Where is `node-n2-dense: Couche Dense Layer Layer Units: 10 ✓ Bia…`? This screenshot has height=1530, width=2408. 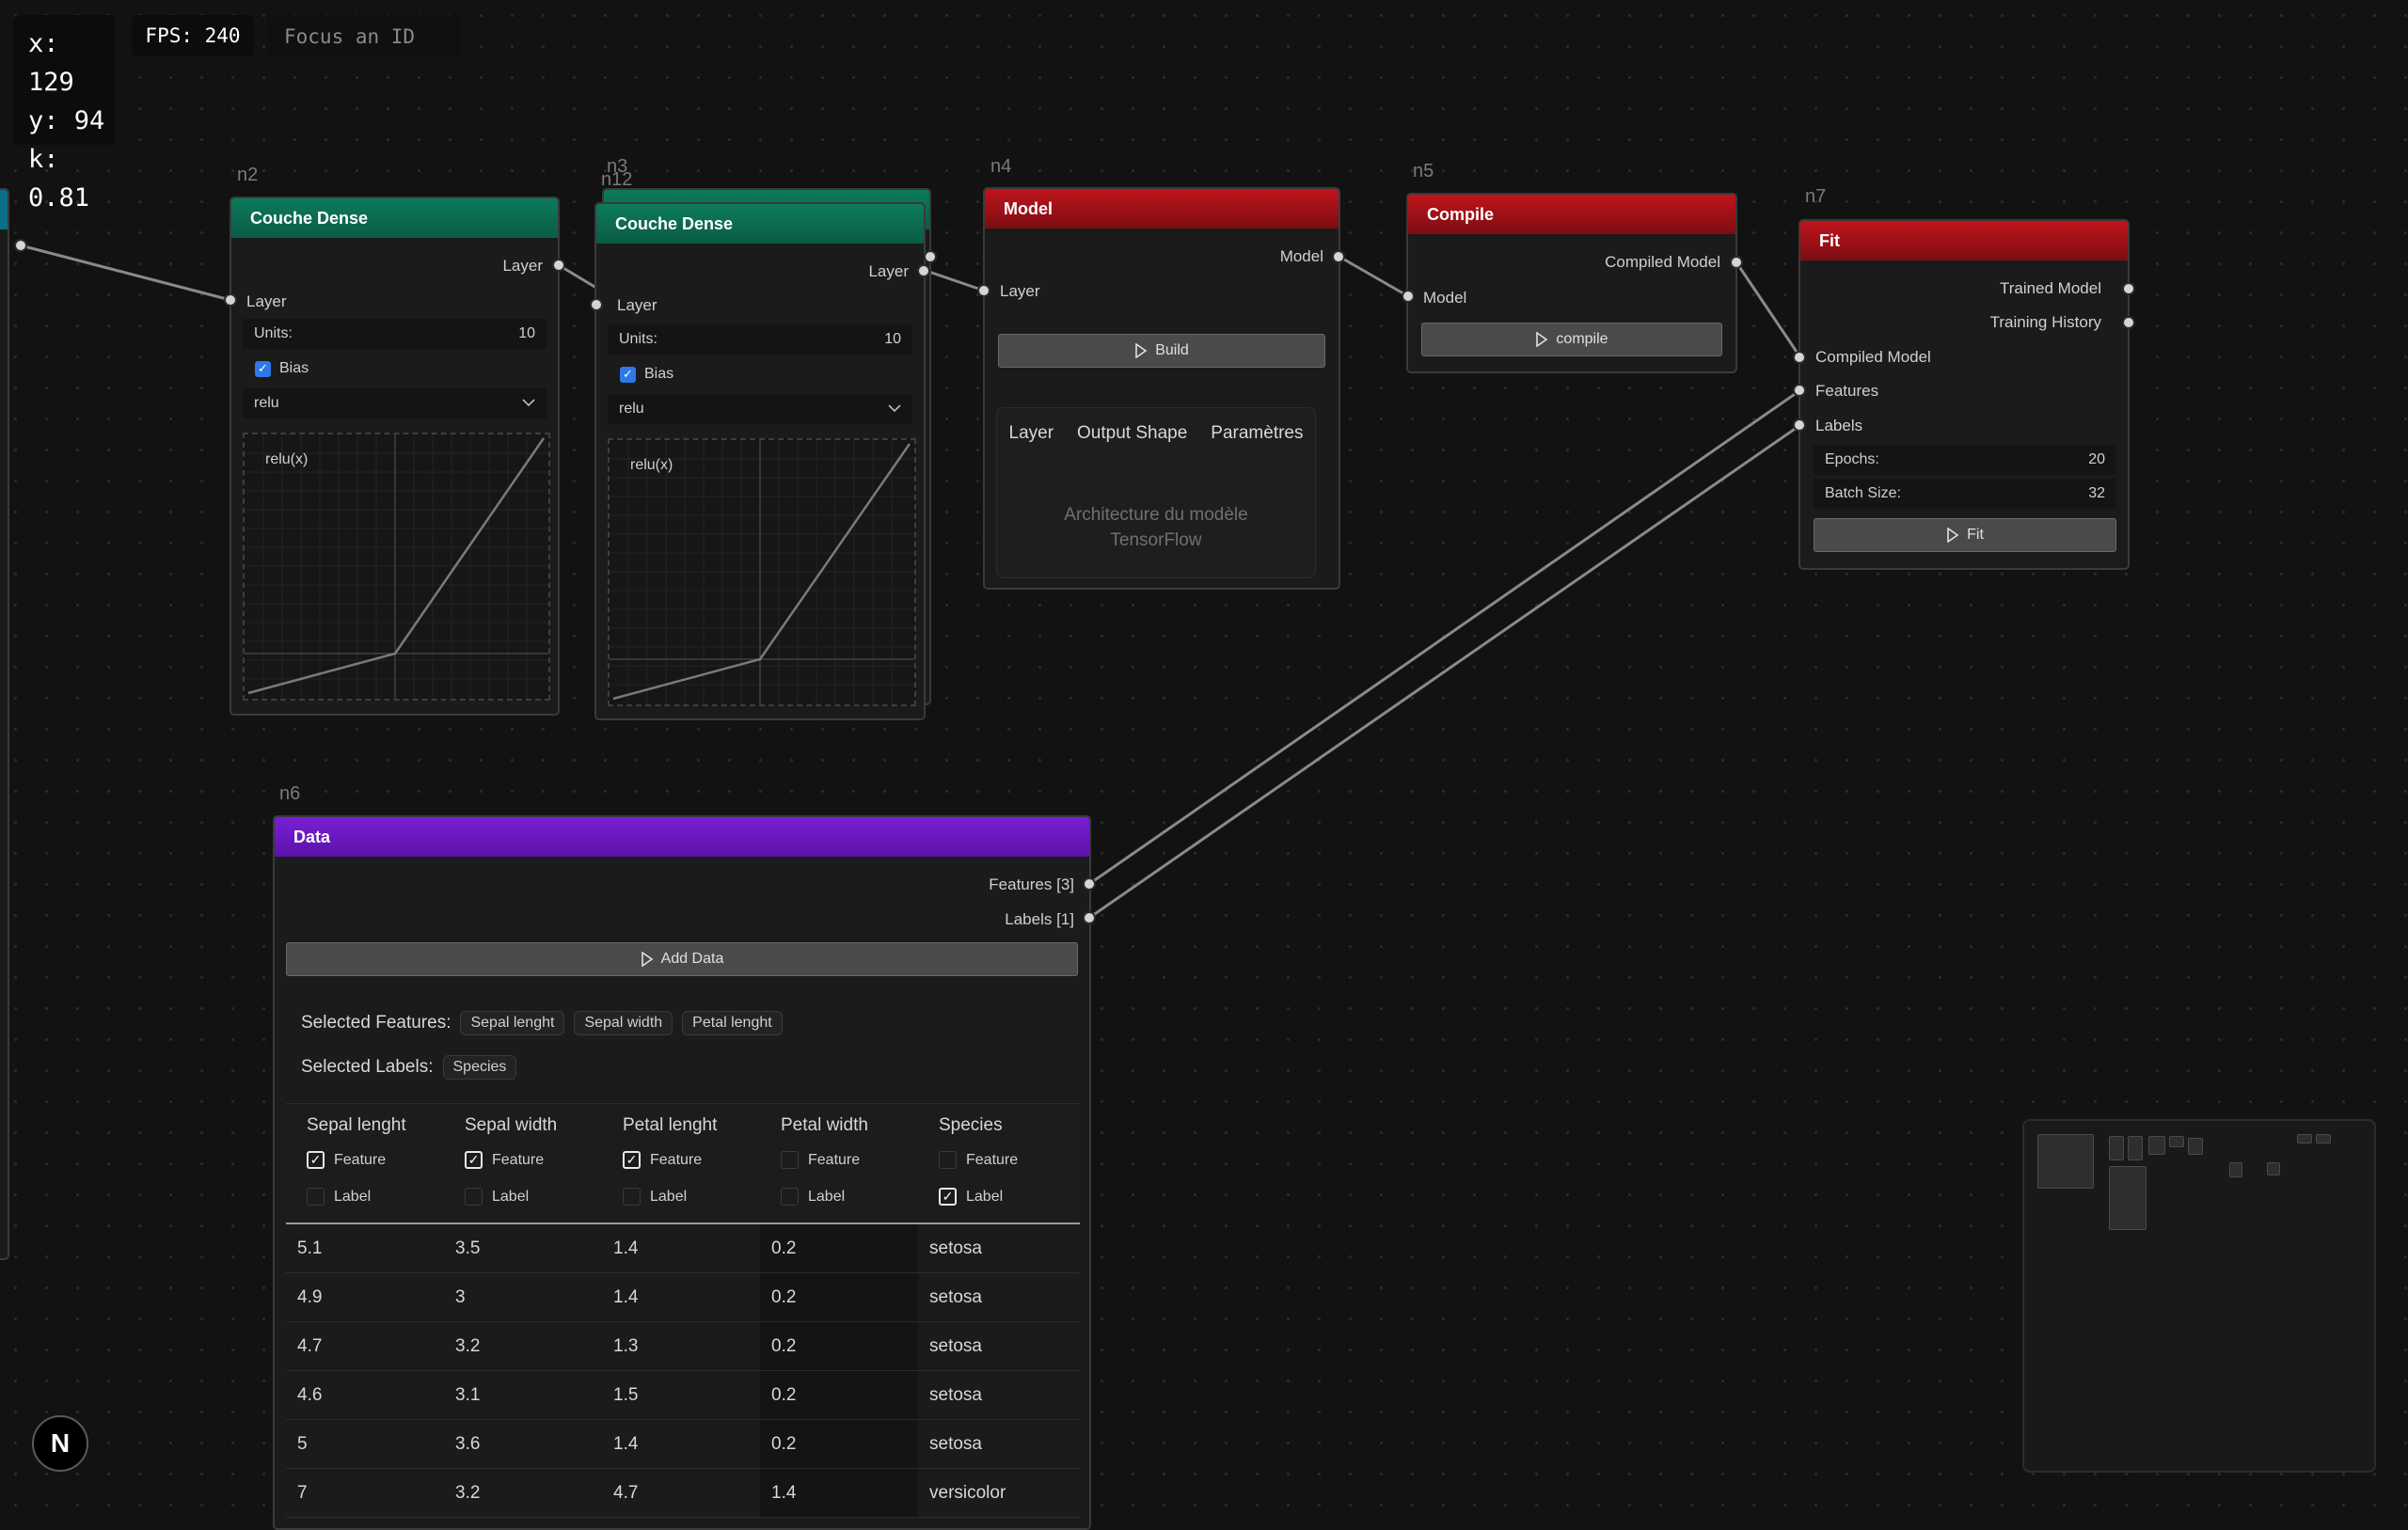
node-n2-dense: Couche Dense Layer Layer Units: 10 ✓ Bia… is located at coordinates (395, 456).